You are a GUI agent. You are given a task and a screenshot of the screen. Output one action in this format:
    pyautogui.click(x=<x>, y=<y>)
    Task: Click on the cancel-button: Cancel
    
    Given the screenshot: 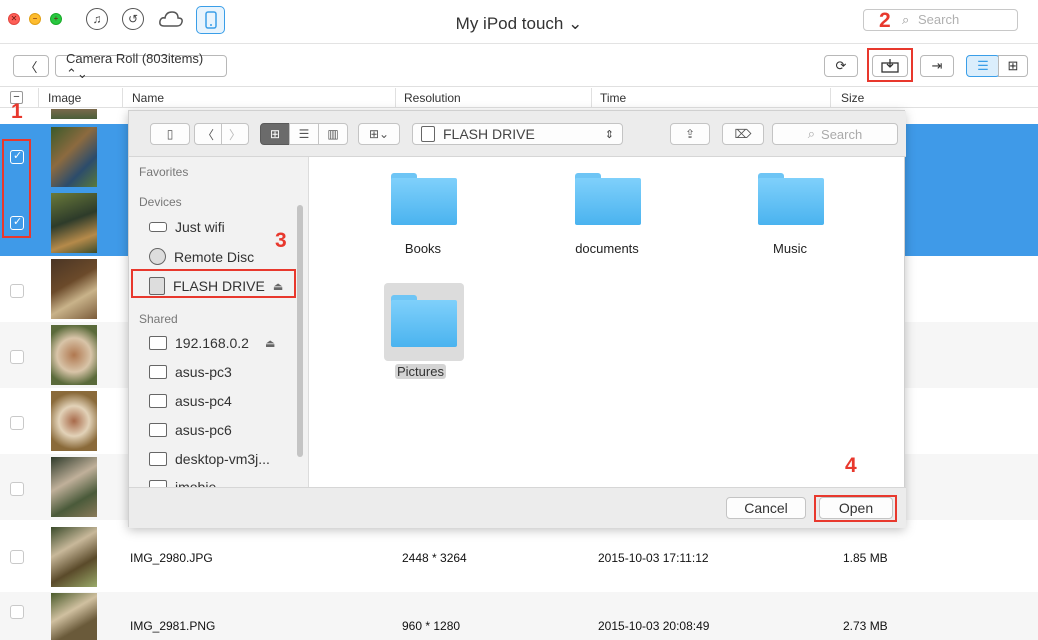 What is the action you would take?
    pyautogui.click(x=766, y=508)
    